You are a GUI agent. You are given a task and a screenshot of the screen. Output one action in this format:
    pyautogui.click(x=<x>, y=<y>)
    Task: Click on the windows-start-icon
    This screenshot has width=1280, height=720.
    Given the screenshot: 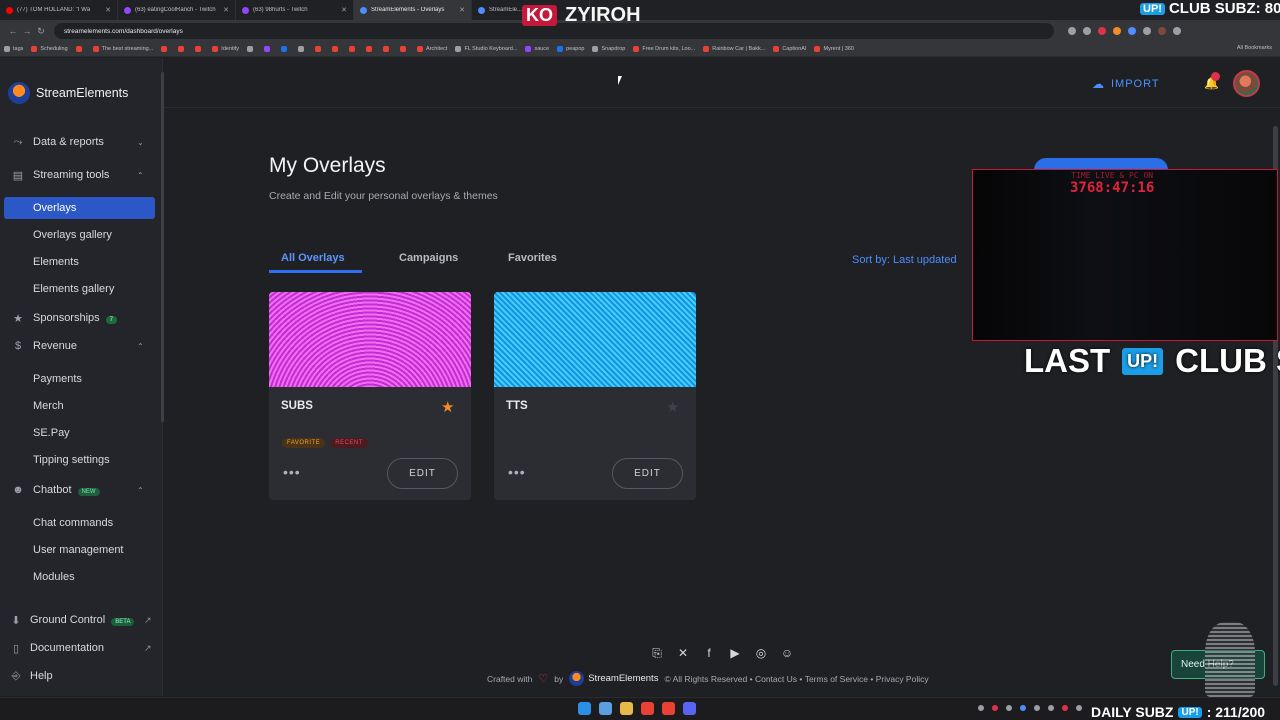 What is the action you would take?
    pyautogui.click(x=584, y=708)
    